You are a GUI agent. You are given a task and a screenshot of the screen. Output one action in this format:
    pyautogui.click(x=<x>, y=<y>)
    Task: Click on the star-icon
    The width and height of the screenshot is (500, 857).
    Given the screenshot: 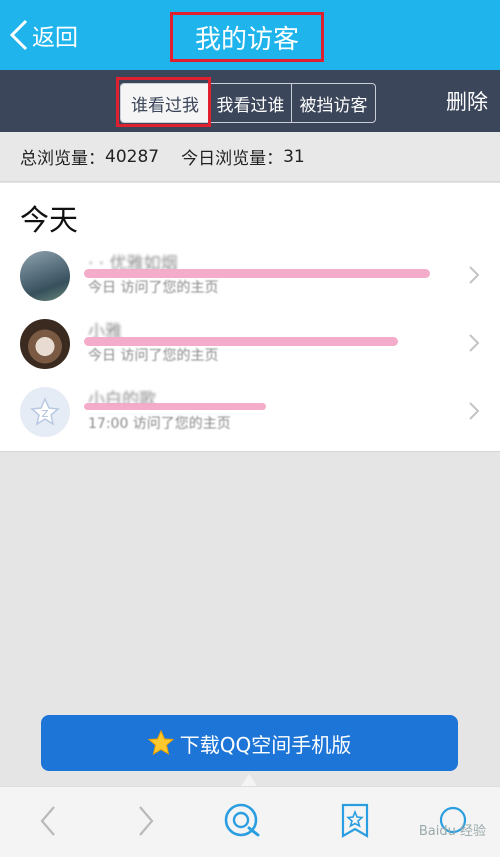 What is the action you would take?
    pyautogui.click(x=160, y=743)
    